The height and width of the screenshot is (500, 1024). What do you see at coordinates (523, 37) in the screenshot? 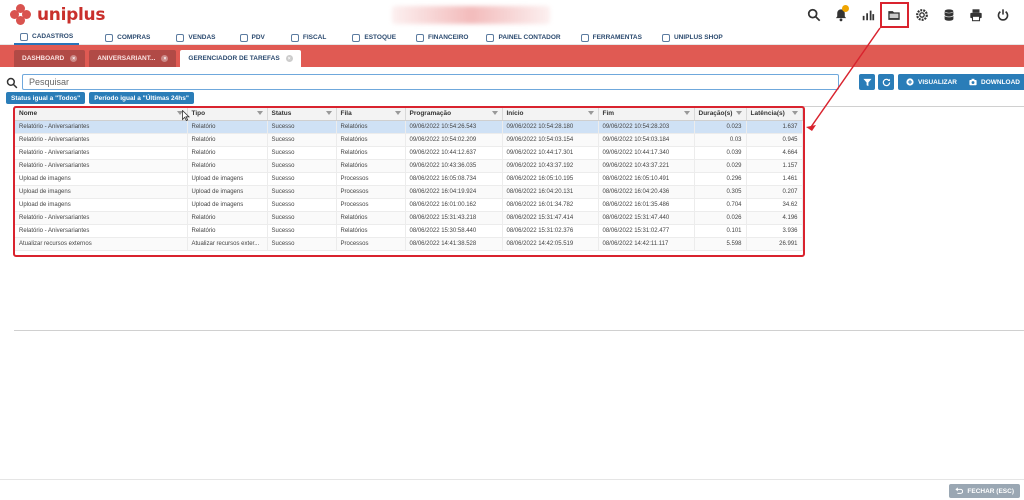
I see `menu-item-painel-contador: PAINEL CONTADOR` at bounding box center [523, 37].